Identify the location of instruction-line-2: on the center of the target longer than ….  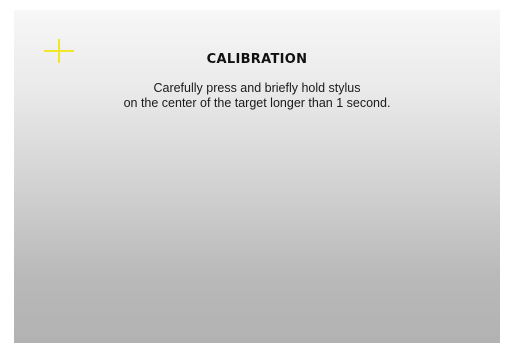
(257, 103).